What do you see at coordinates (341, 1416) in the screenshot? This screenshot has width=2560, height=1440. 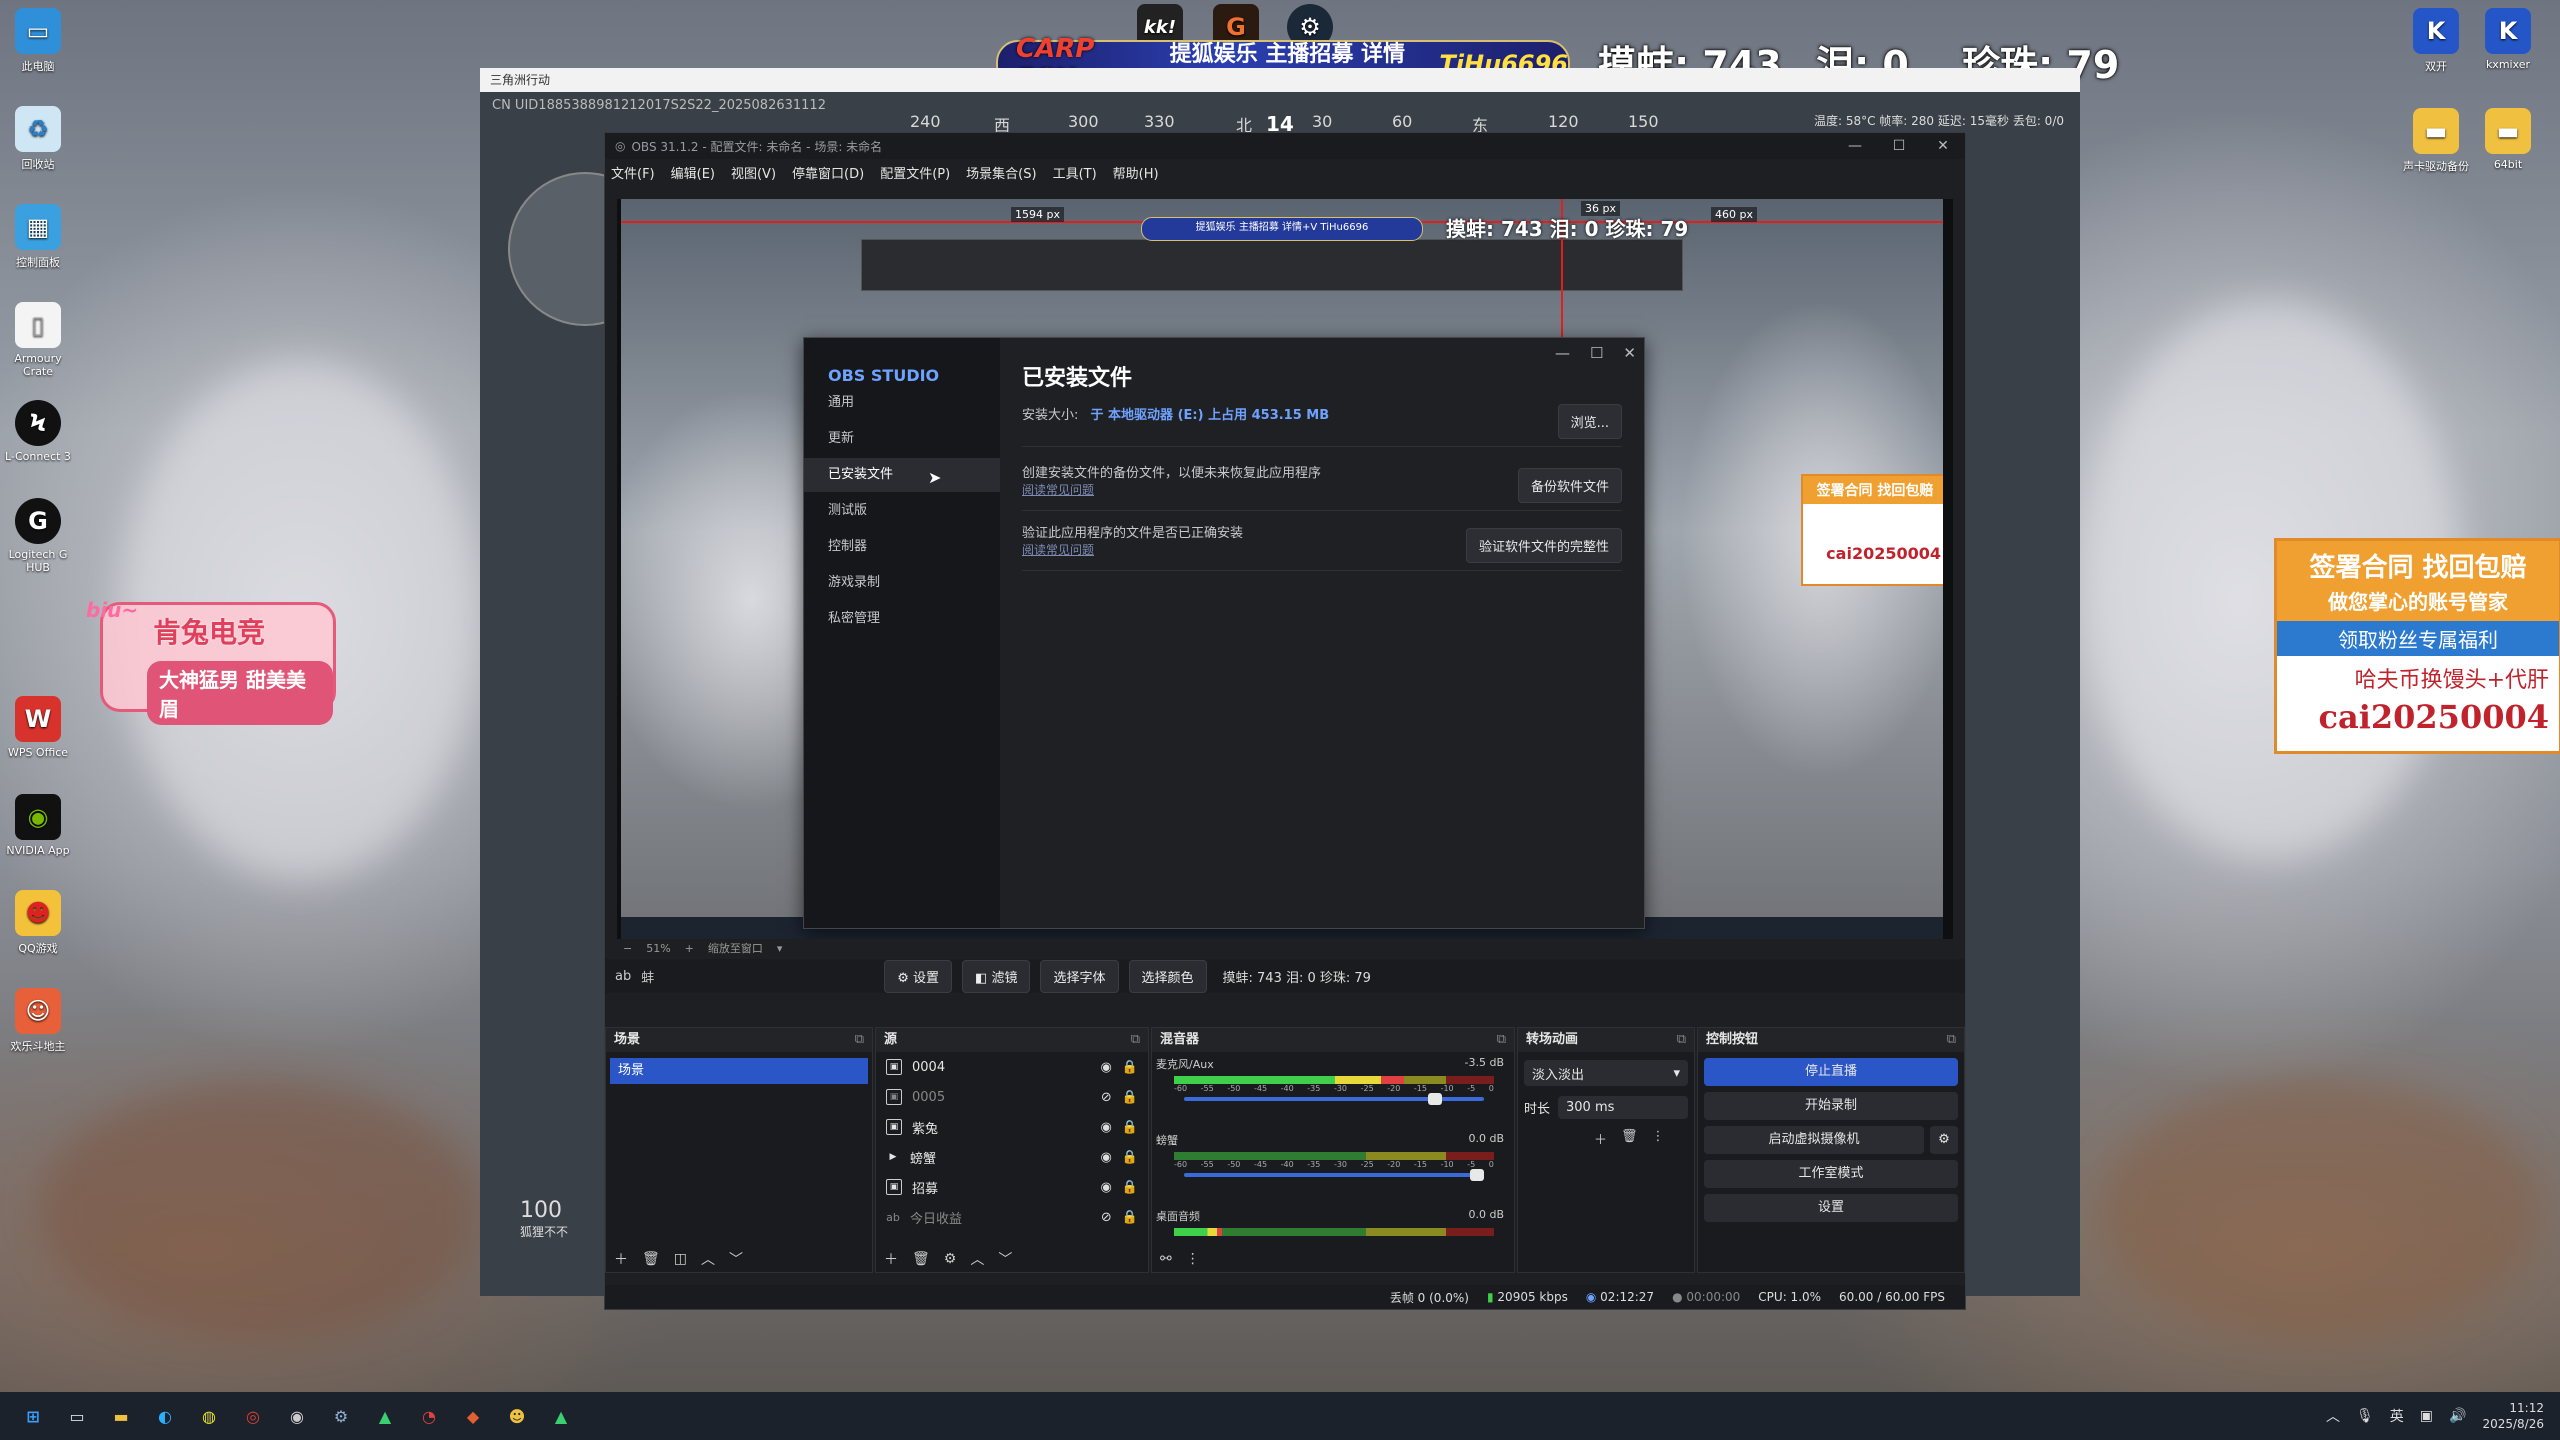 I see `steam-icon: ⚙` at bounding box center [341, 1416].